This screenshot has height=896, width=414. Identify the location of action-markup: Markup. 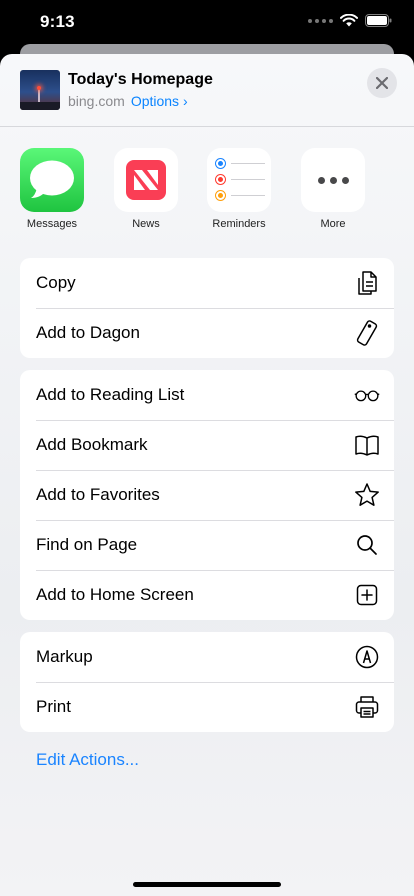
(207, 657).